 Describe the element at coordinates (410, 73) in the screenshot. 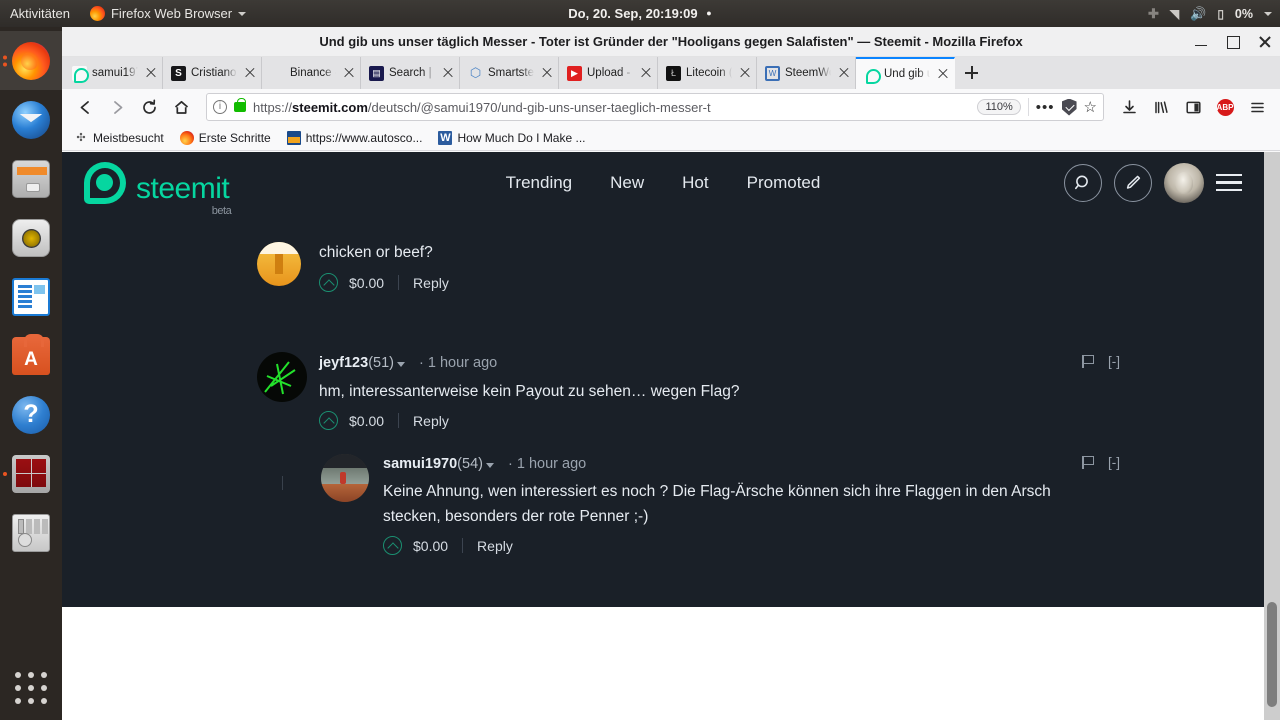

I see `tab-search-ibo: ▤ Search | ibo` at that location.